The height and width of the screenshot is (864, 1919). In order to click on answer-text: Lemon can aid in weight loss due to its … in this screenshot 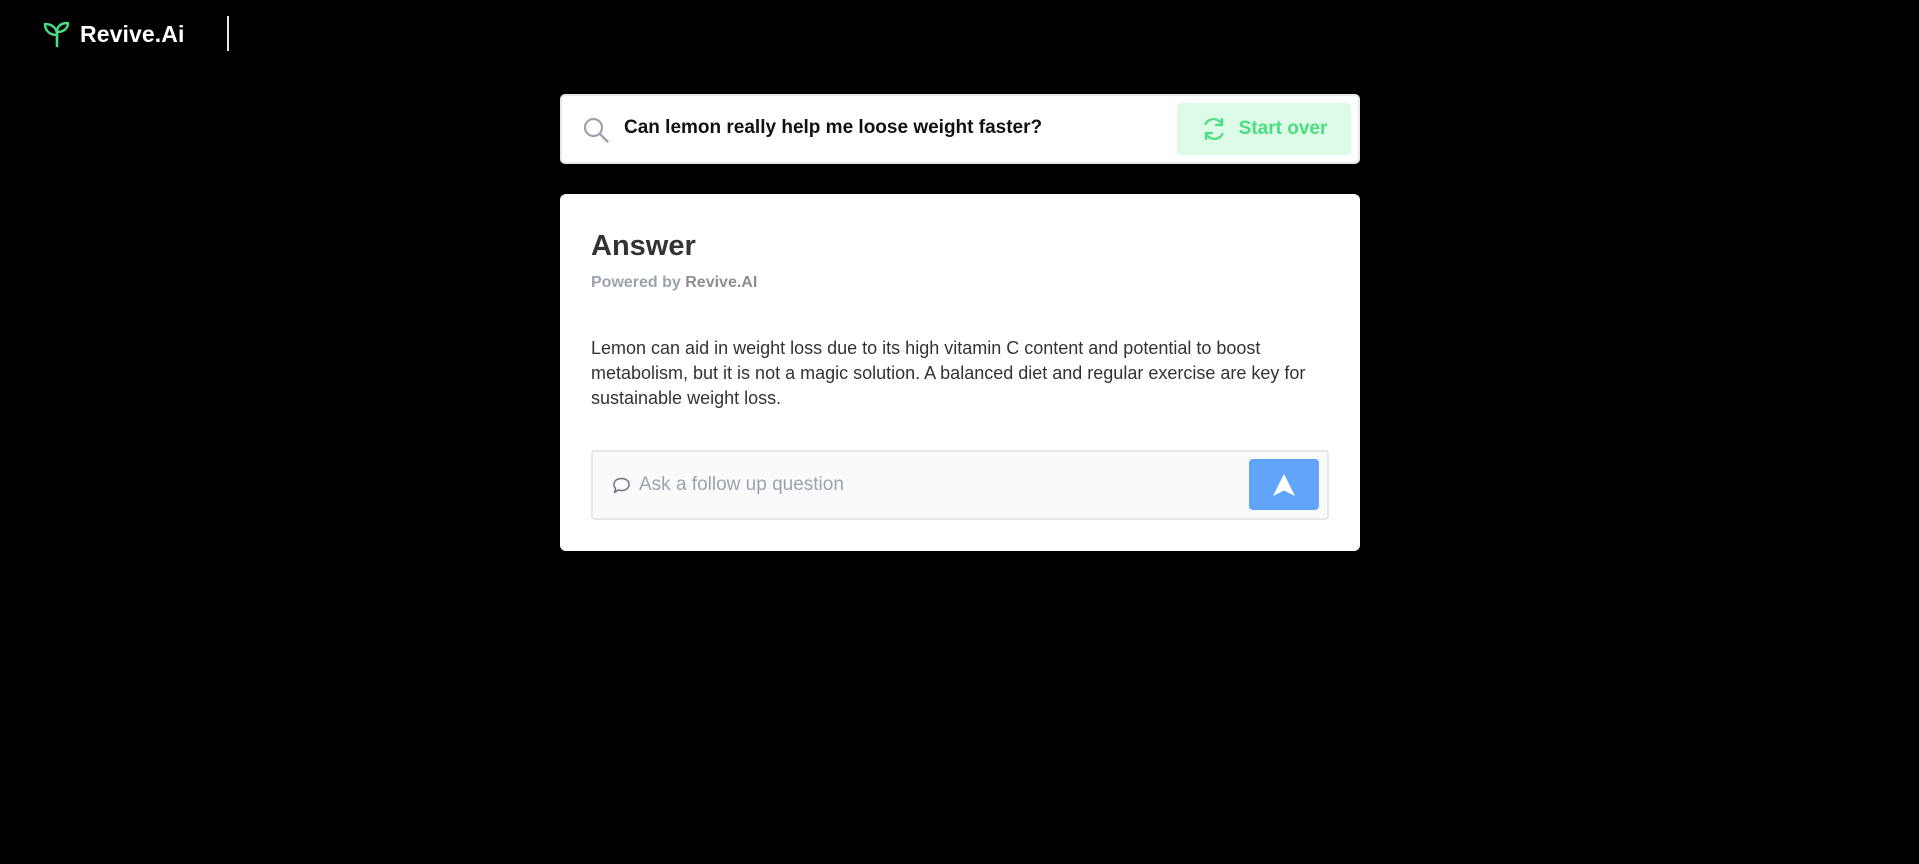, I will do `click(948, 373)`.